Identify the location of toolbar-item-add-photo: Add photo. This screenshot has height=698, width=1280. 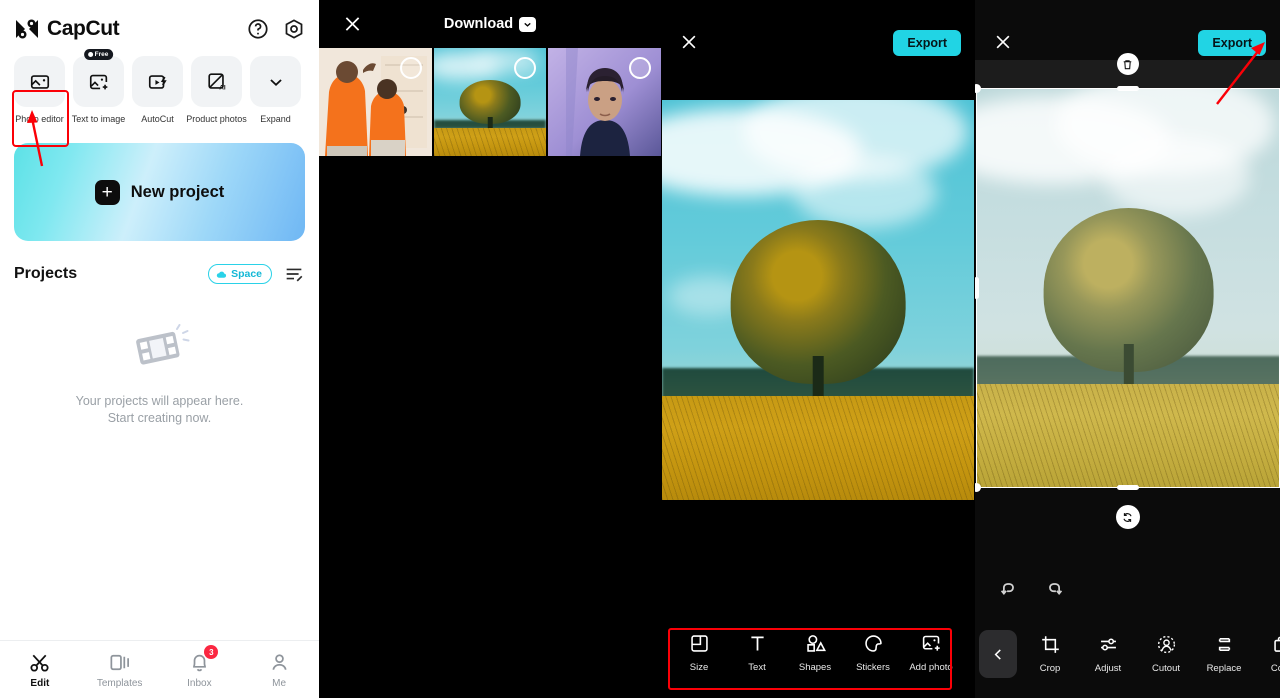
(931, 653).